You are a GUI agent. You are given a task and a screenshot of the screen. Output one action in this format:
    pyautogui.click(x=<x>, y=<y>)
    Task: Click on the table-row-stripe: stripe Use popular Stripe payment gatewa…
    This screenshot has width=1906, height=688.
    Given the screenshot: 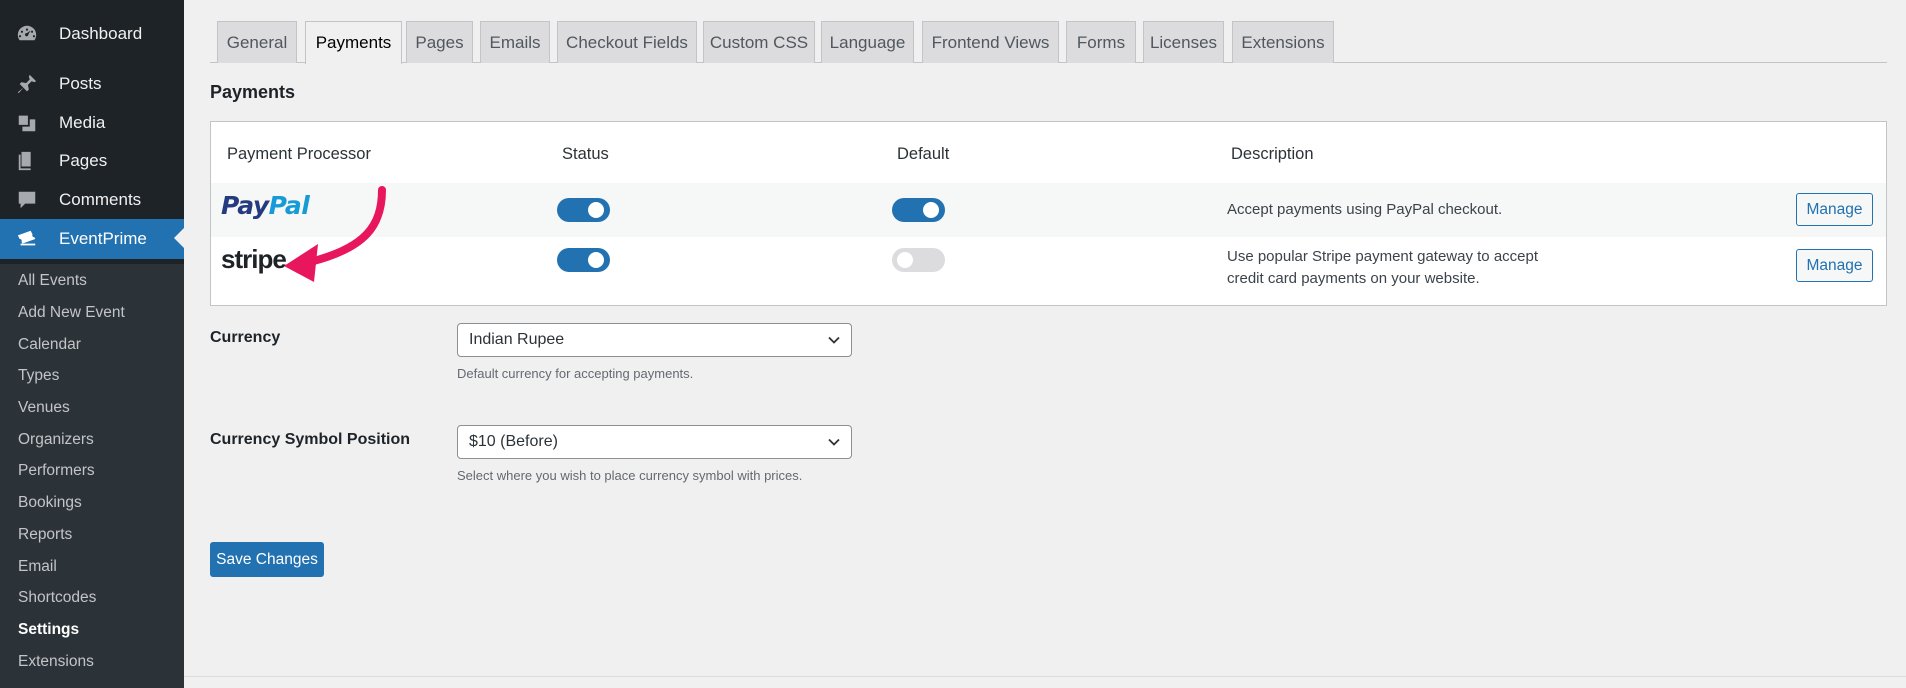 What is the action you would take?
    pyautogui.click(x=1048, y=271)
    